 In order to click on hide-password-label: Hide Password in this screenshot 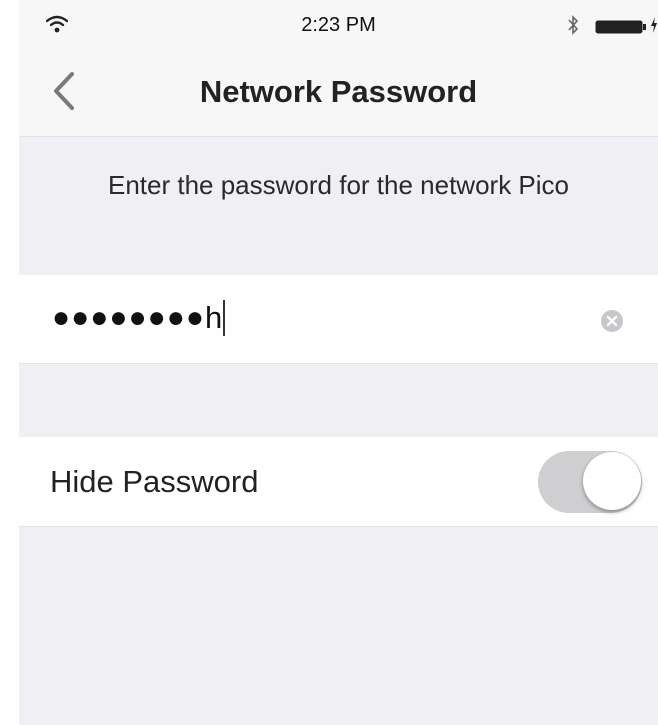, I will do `click(154, 481)`.